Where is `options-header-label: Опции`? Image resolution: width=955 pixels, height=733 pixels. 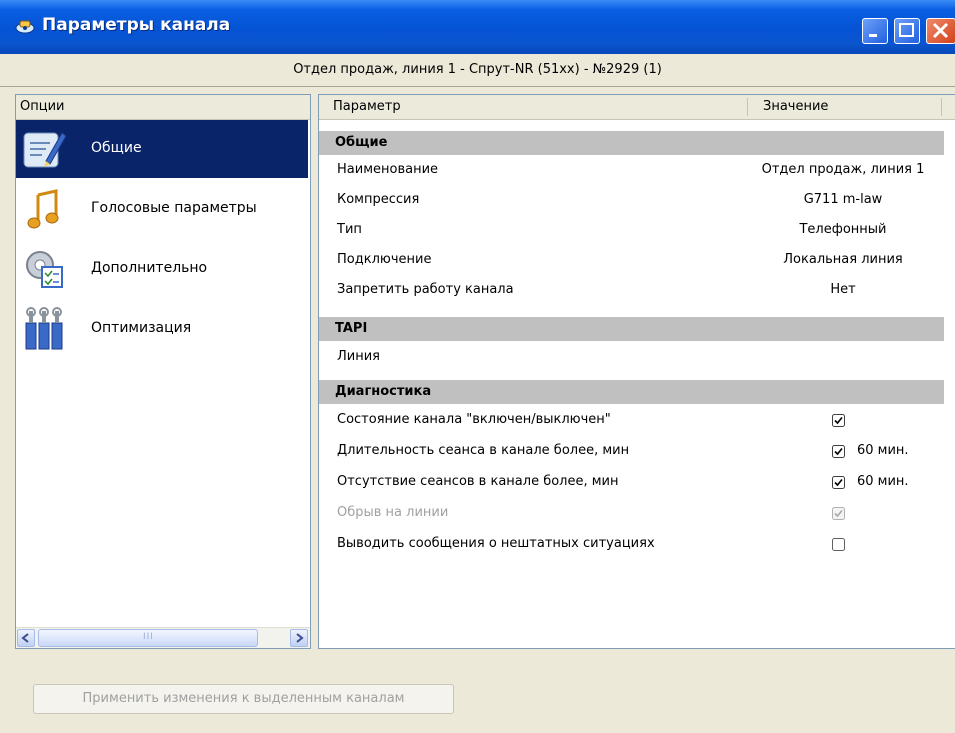
options-header-label: Опции is located at coordinates (42, 106).